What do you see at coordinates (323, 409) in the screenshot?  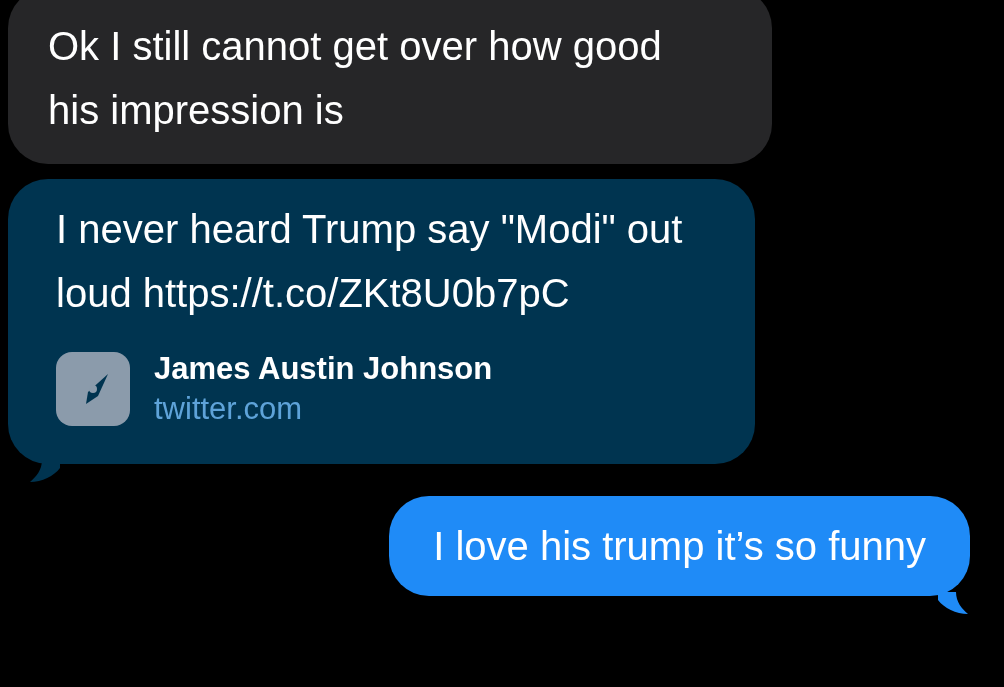 I see `link-domain: twitter.com` at bounding box center [323, 409].